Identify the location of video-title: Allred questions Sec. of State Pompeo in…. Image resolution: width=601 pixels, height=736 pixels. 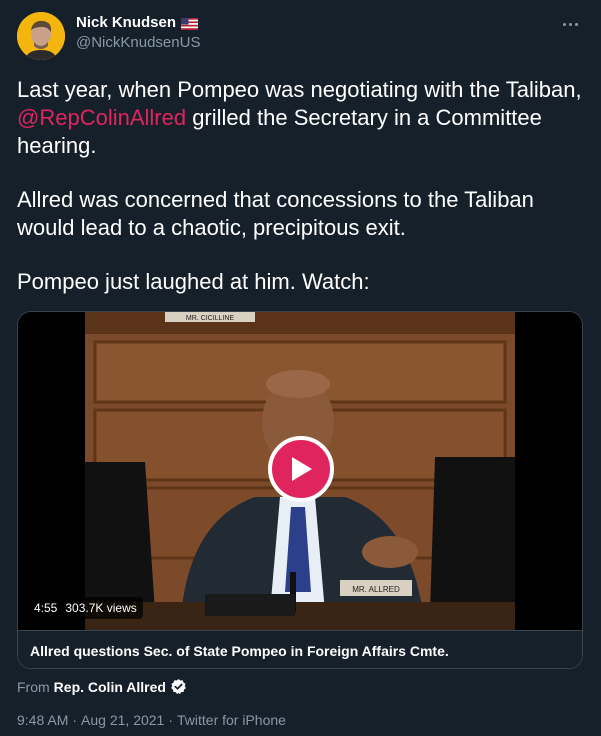
(300, 649).